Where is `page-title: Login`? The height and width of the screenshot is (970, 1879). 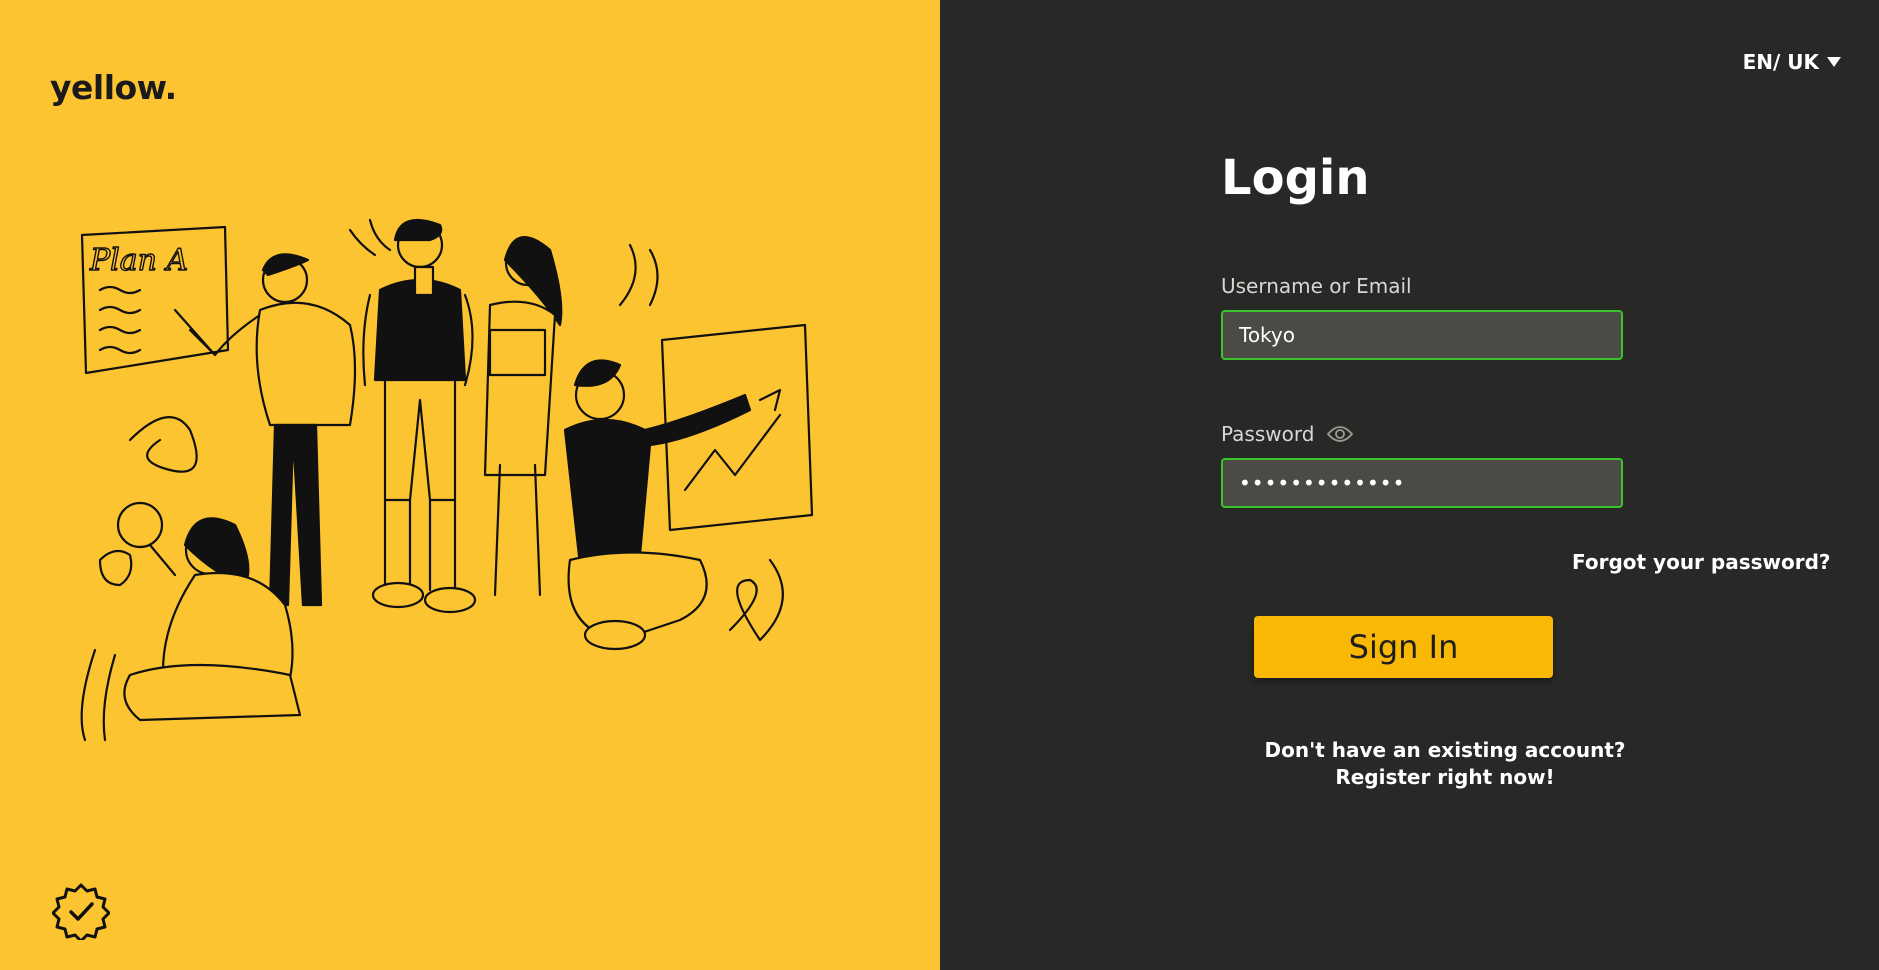 page-title: Login is located at coordinates (1295, 178).